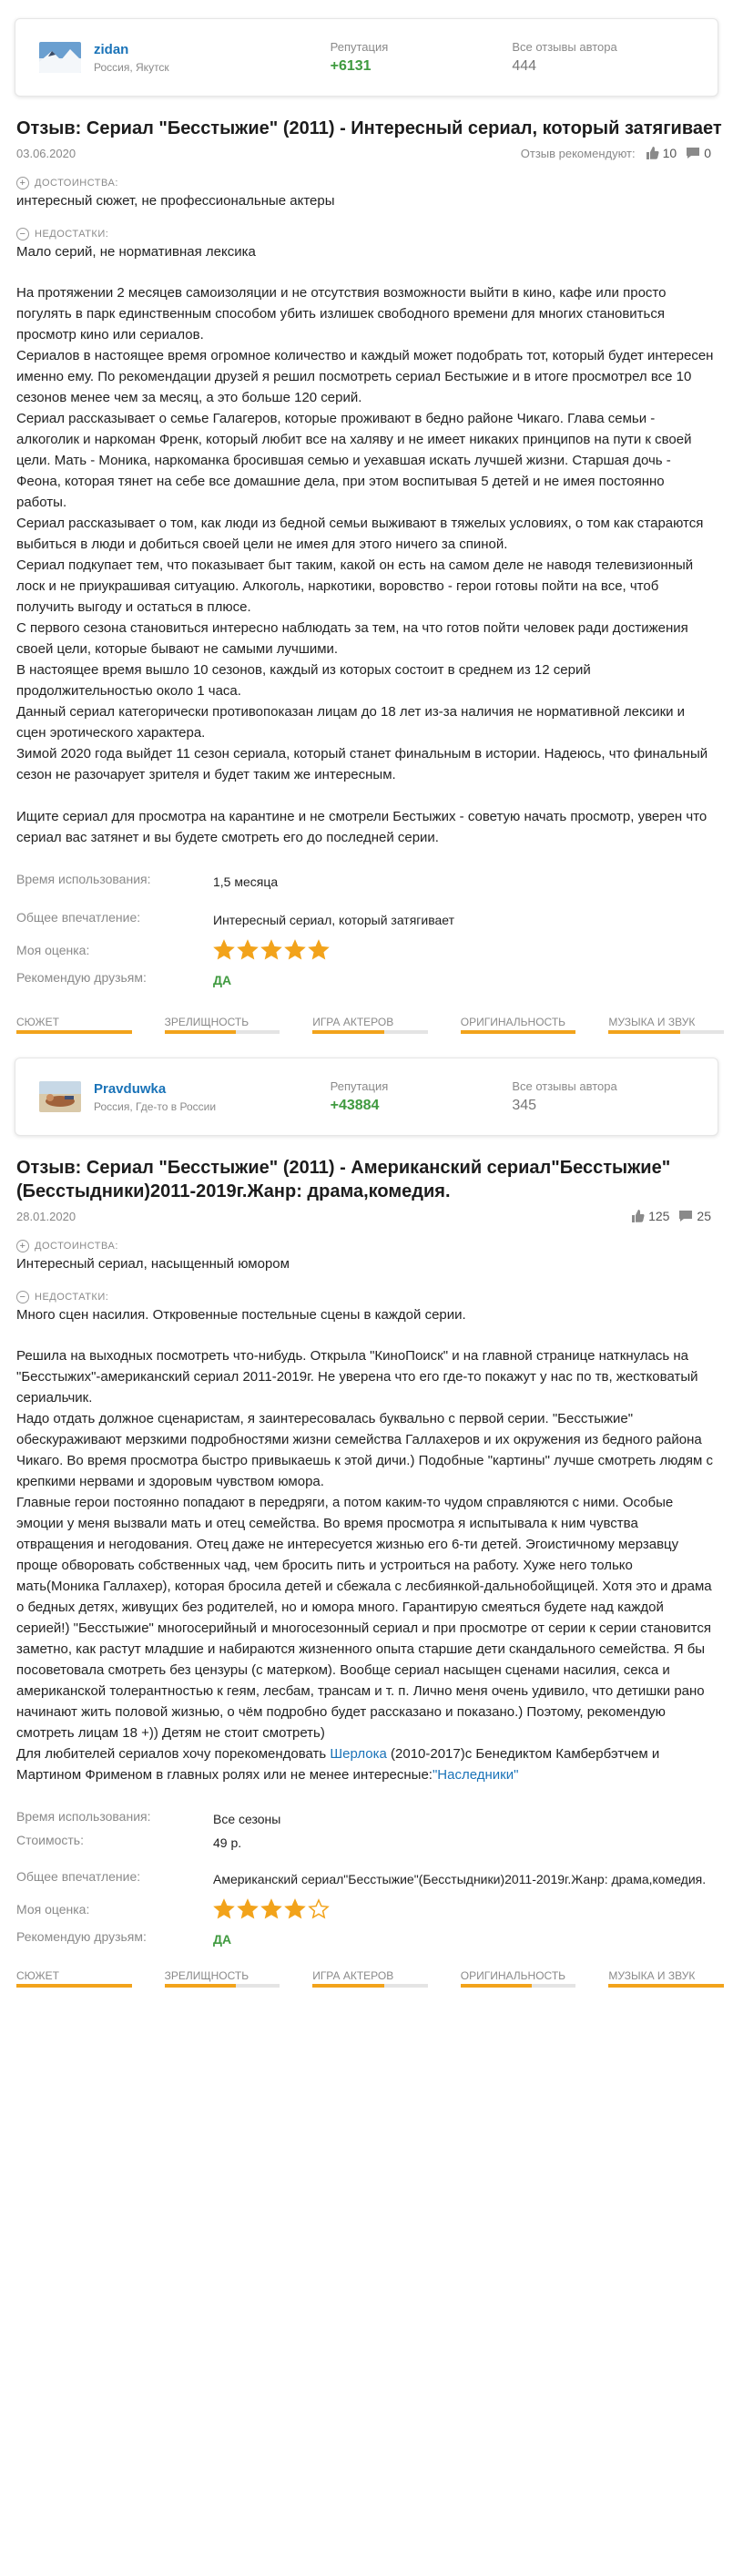 The width and height of the screenshot is (733, 2576). What do you see at coordinates (661, 153) in the screenshot?
I see `like-button: 10` at bounding box center [661, 153].